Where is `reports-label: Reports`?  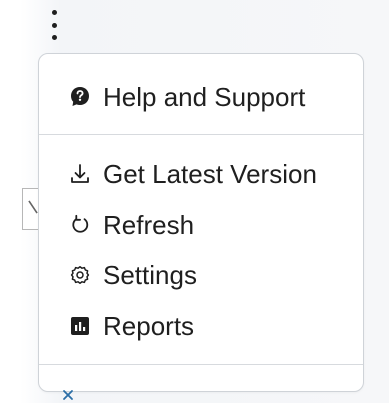
reports-label: Reports is located at coordinates (149, 326).